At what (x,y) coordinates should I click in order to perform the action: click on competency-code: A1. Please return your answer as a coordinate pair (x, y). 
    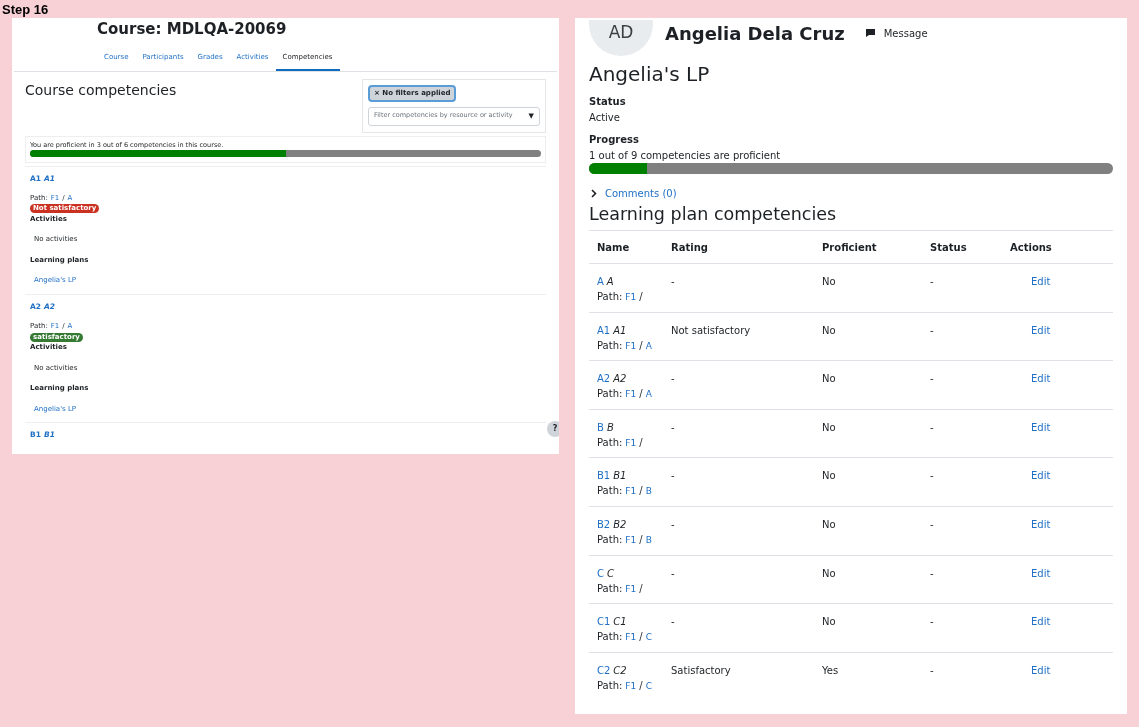
    Looking at the image, I should click on (604, 330).